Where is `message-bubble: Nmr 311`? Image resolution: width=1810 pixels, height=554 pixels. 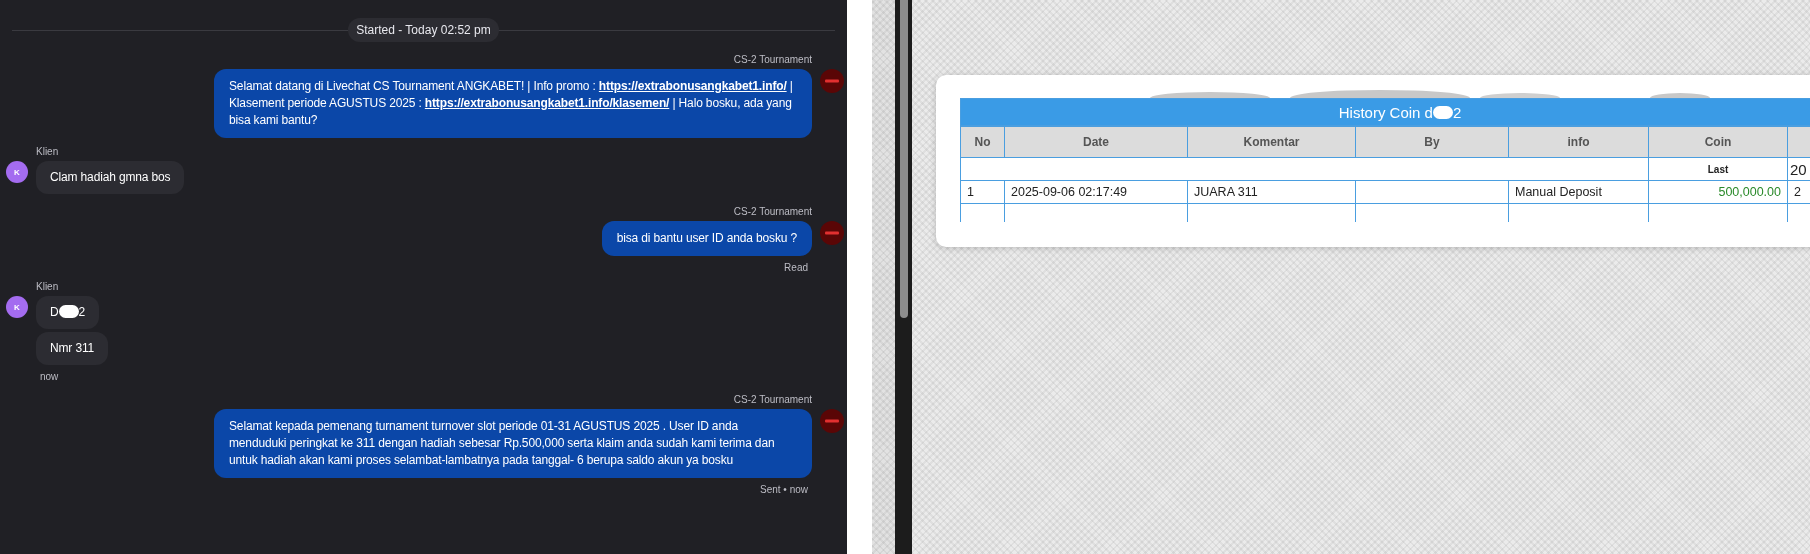 message-bubble: Nmr 311 is located at coordinates (72, 348).